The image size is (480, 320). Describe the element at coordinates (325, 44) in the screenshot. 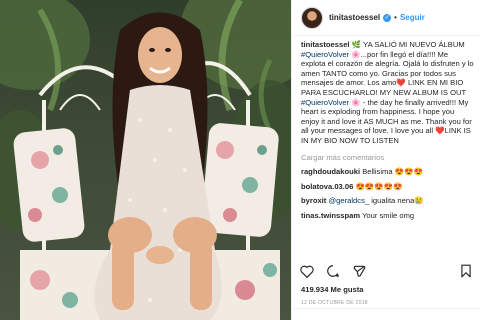

I see `caption-username: tinitastoessel` at that location.